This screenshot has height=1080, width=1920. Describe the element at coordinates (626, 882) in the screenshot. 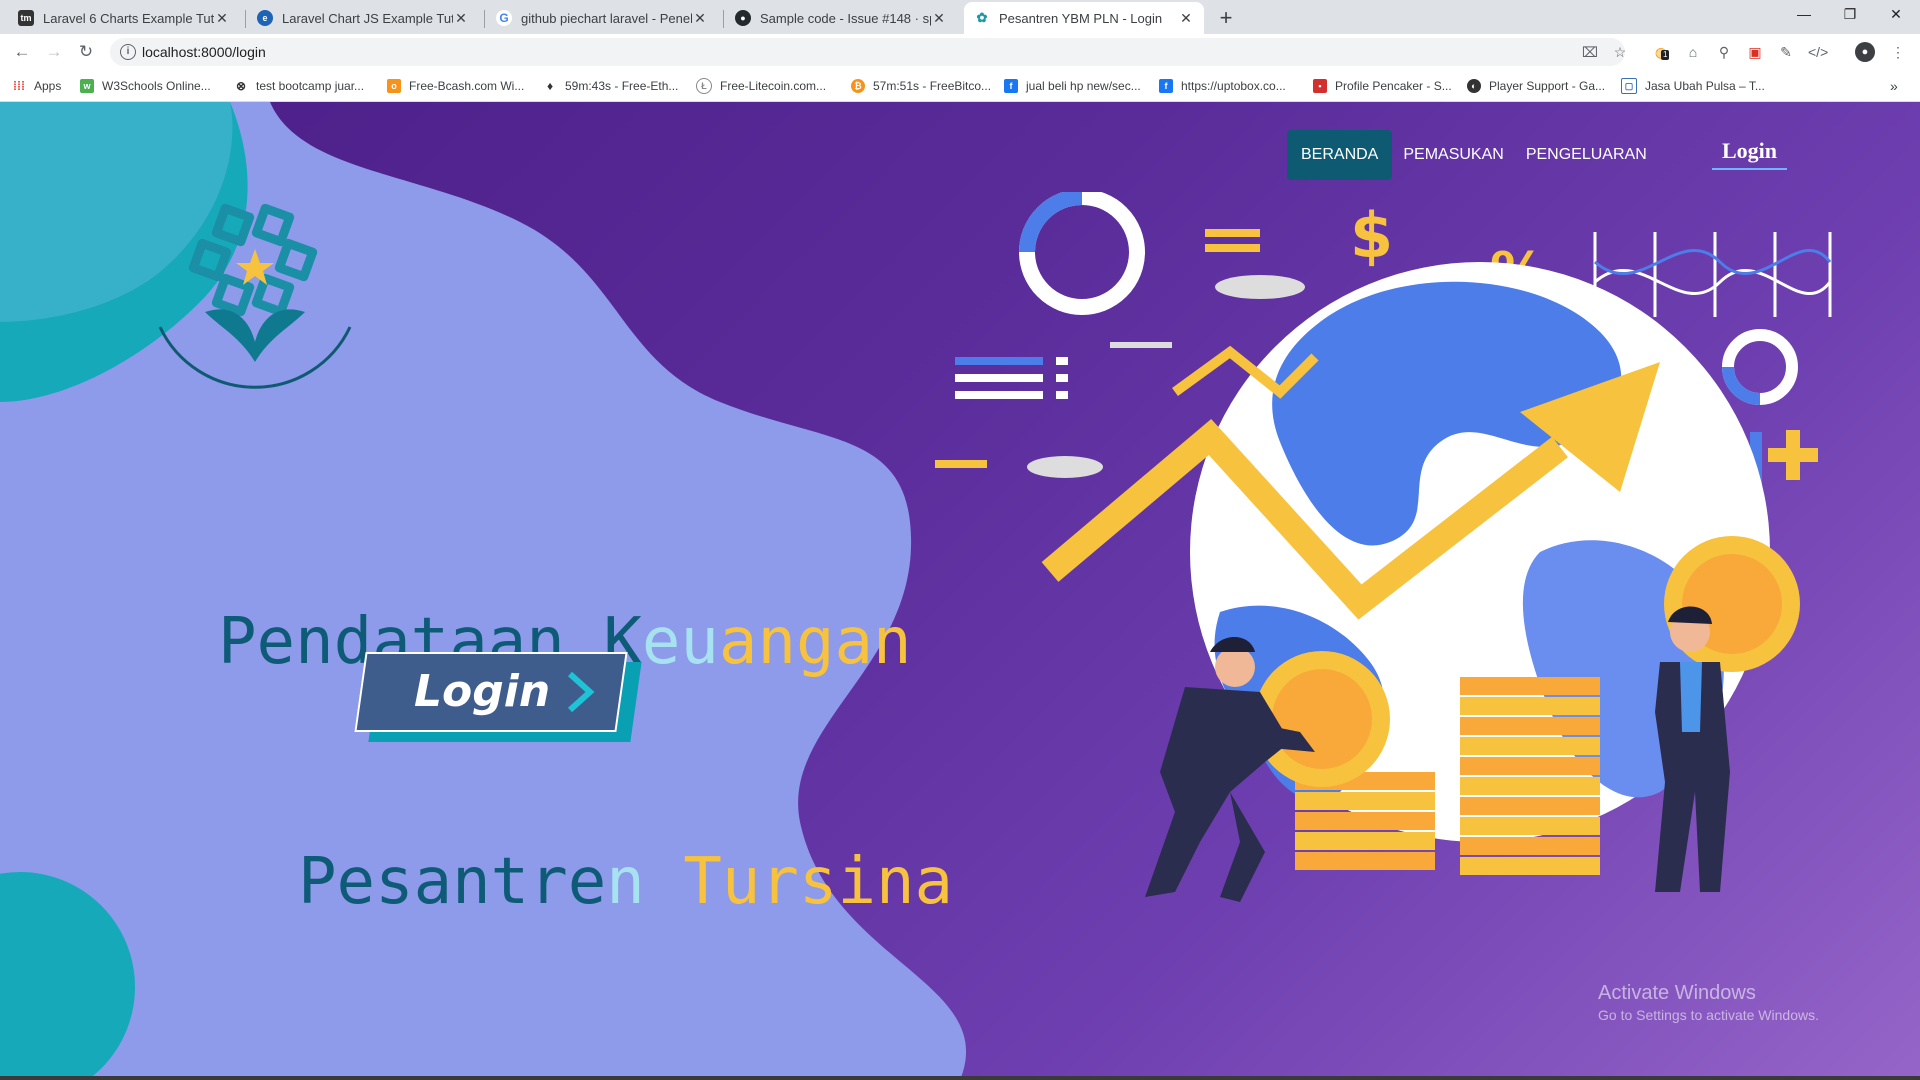

I see `title-line-2: Pesantren Tursina` at that location.